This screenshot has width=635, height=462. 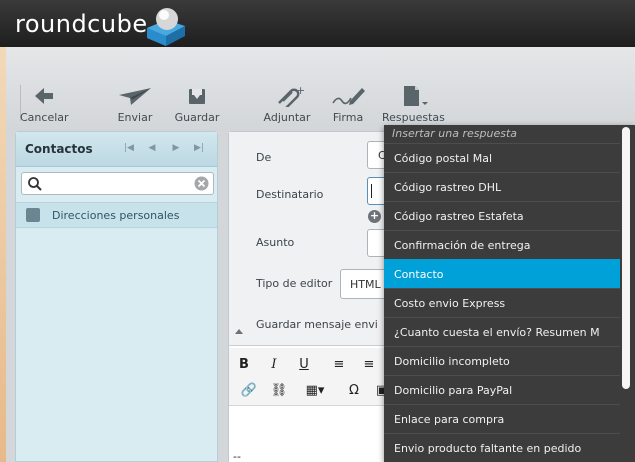 What do you see at coordinates (197, 117) in the screenshot?
I see `save-label: Guardar` at bounding box center [197, 117].